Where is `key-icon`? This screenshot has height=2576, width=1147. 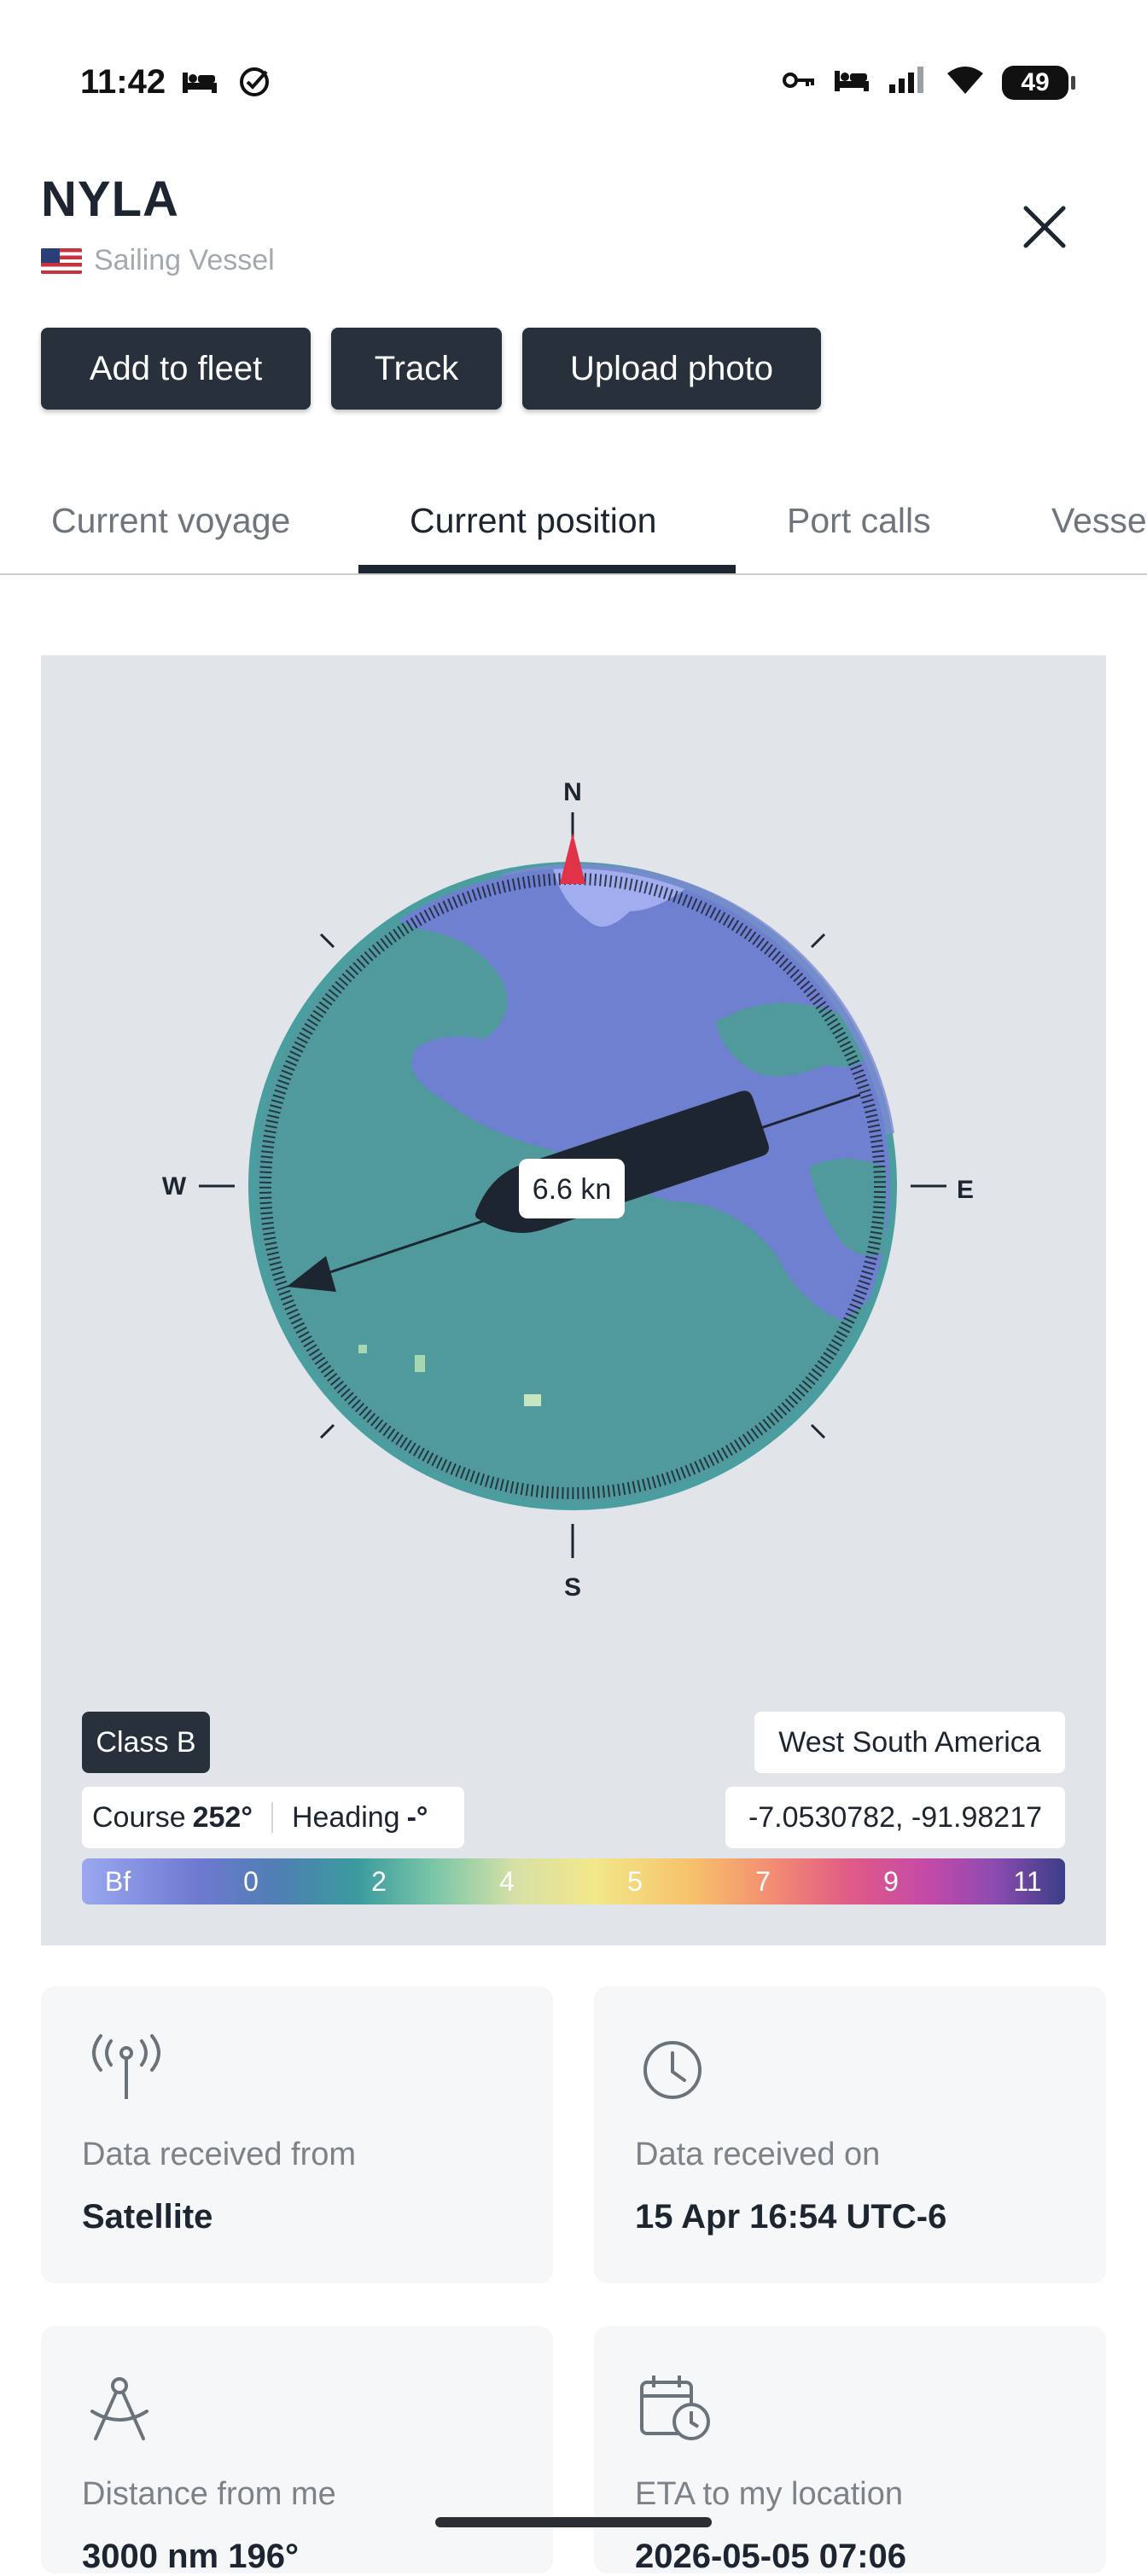 key-icon is located at coordinates (799, 82).